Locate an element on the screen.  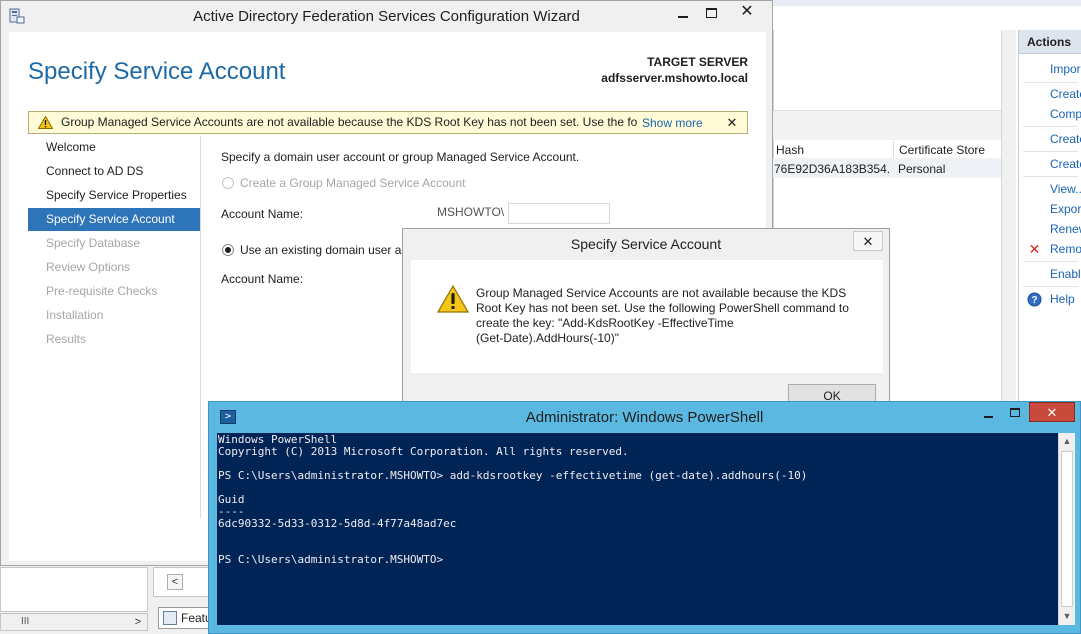
grid-cell-store: Personal is located at coordinates (922, 169).